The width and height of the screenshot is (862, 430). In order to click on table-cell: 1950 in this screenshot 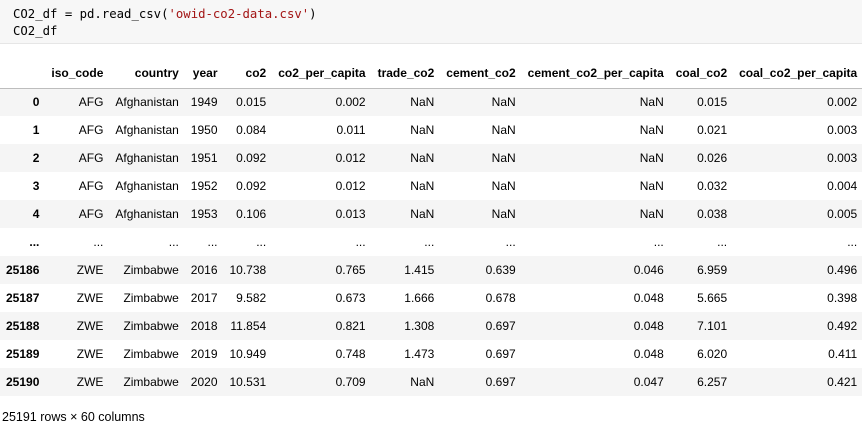, I will do `click(204, 130)`.